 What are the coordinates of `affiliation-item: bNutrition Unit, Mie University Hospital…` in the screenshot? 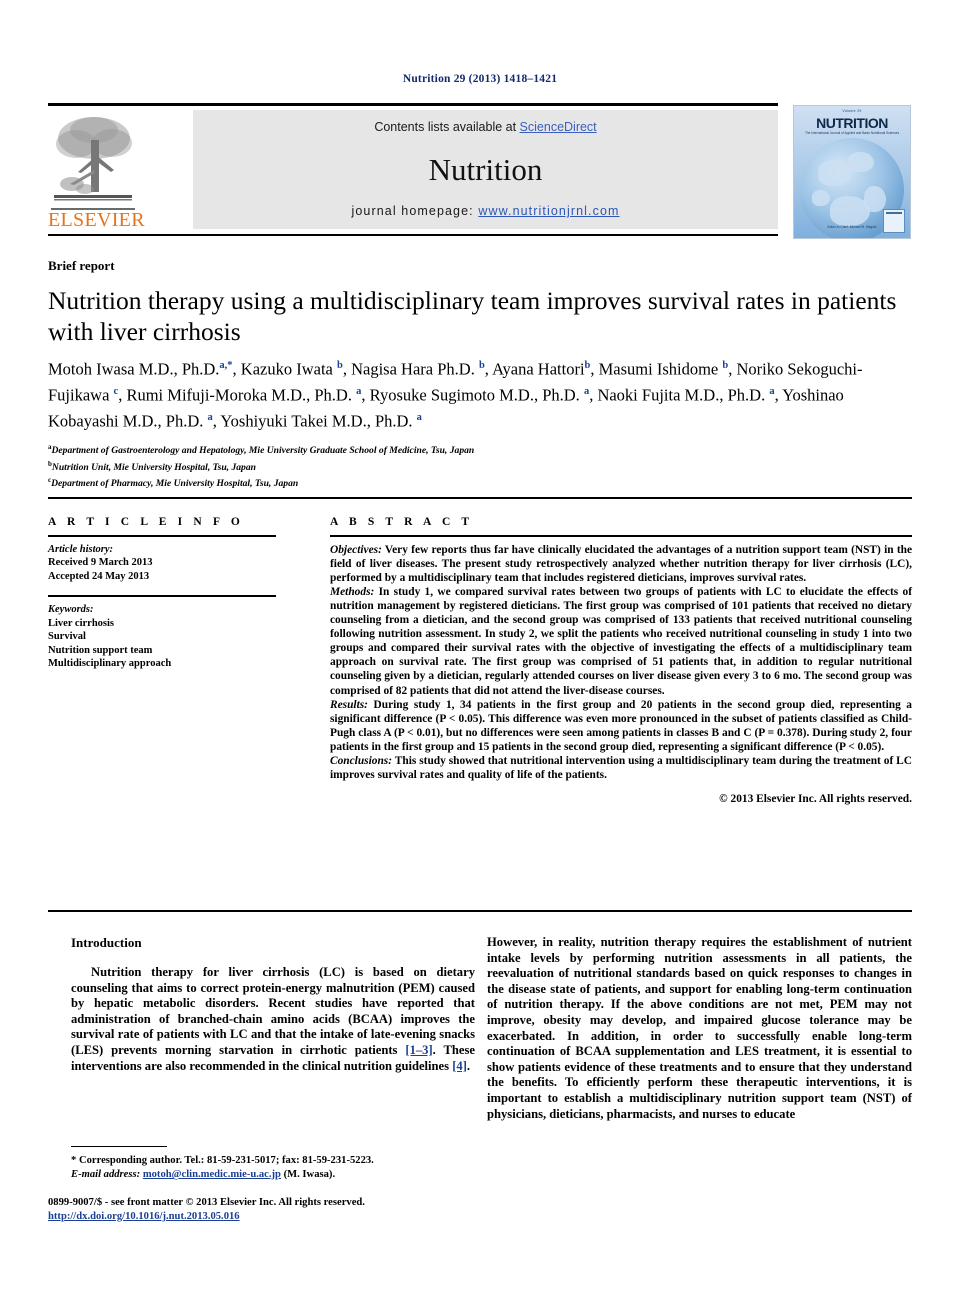 It's located at (398, 466).